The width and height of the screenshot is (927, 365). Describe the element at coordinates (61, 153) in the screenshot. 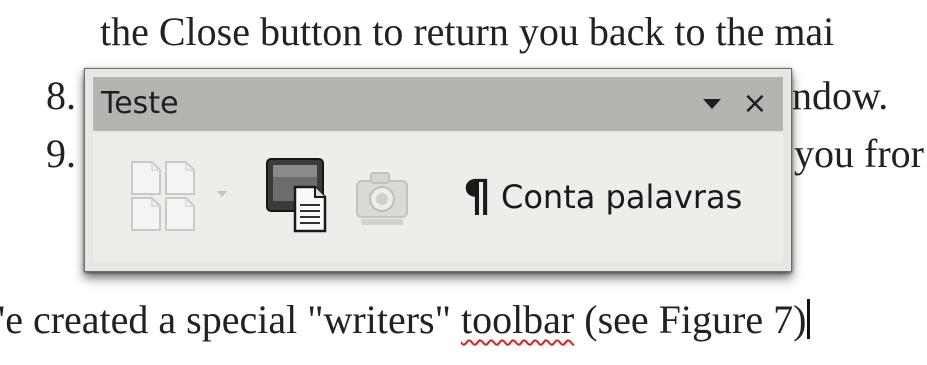

I see `list-number-9: 9.` at that location.